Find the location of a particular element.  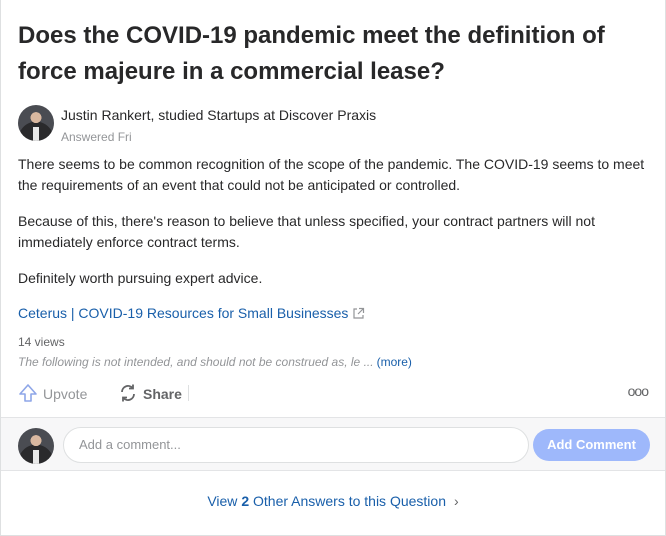

upvote-label: Upvote is located at coordinates (65, 394).